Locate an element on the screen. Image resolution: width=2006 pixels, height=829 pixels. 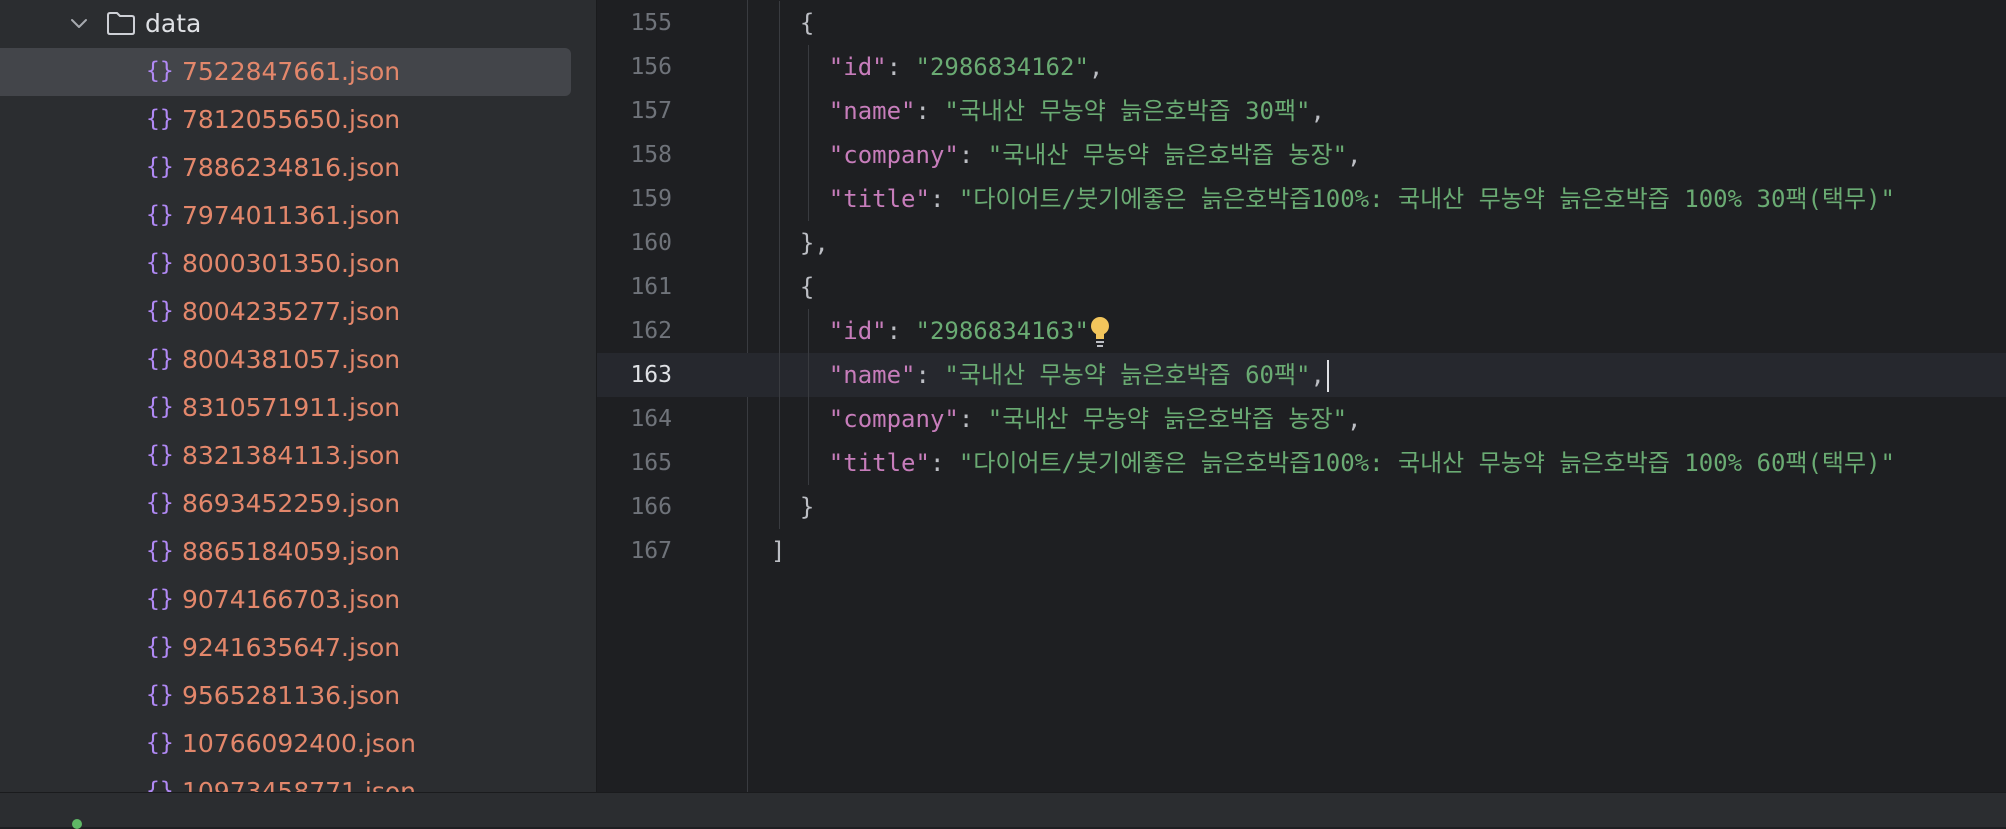
line-number: 158 is located at coordinates (634, 155).